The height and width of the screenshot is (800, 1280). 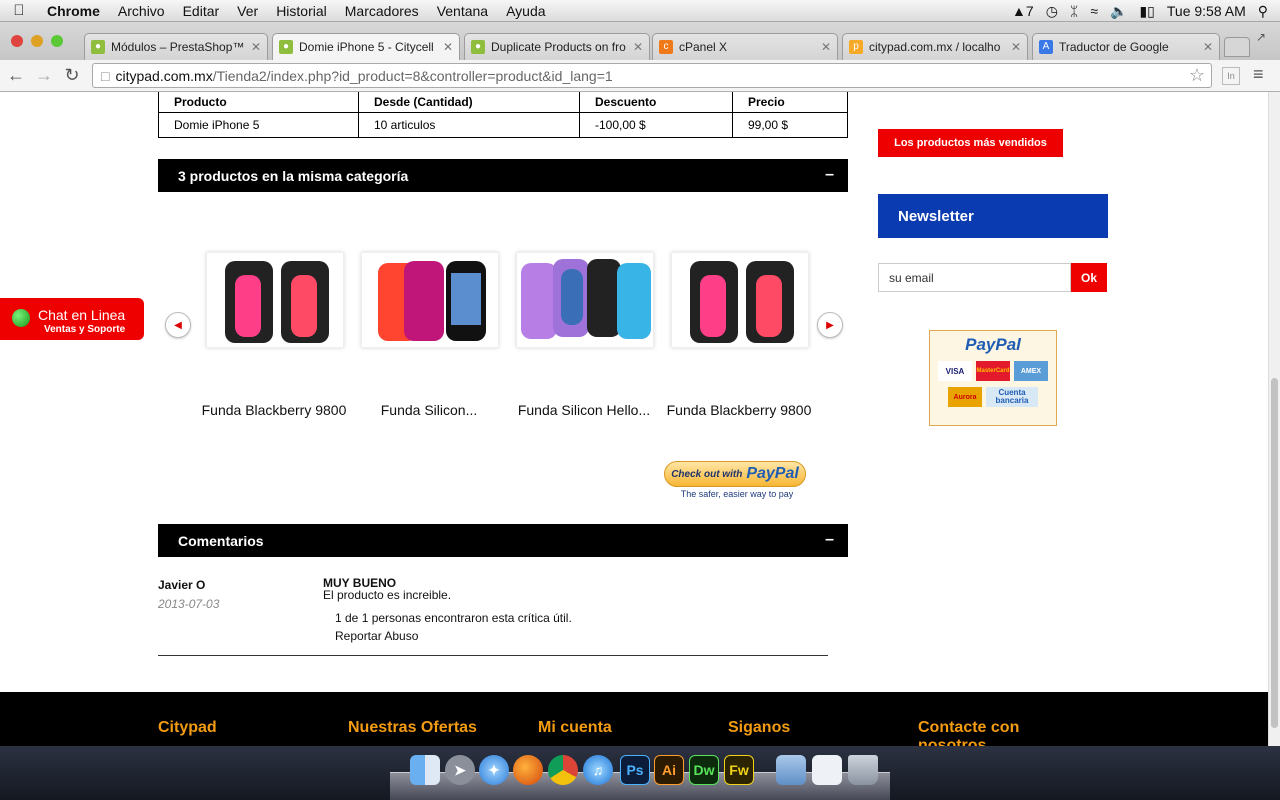 What do you see at coordinates (1023, 11) in the screenshot?
I see `adobe-status-icon: ▲7` at bounding box center [1023, 11].